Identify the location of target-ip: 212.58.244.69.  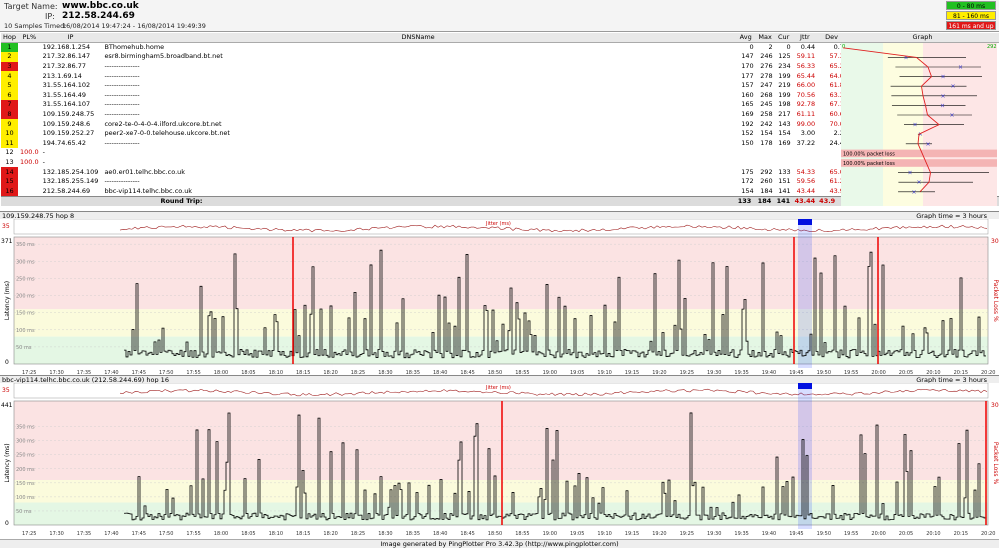
(98, 16).